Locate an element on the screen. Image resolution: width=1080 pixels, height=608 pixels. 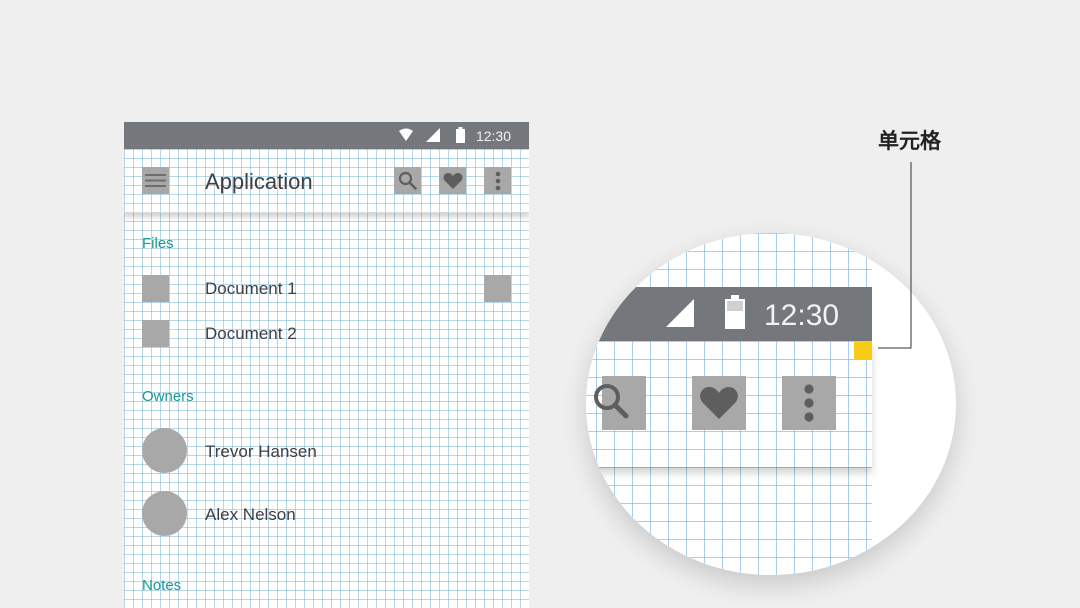
zoomed-search-button is located at coordinates (620, 403).